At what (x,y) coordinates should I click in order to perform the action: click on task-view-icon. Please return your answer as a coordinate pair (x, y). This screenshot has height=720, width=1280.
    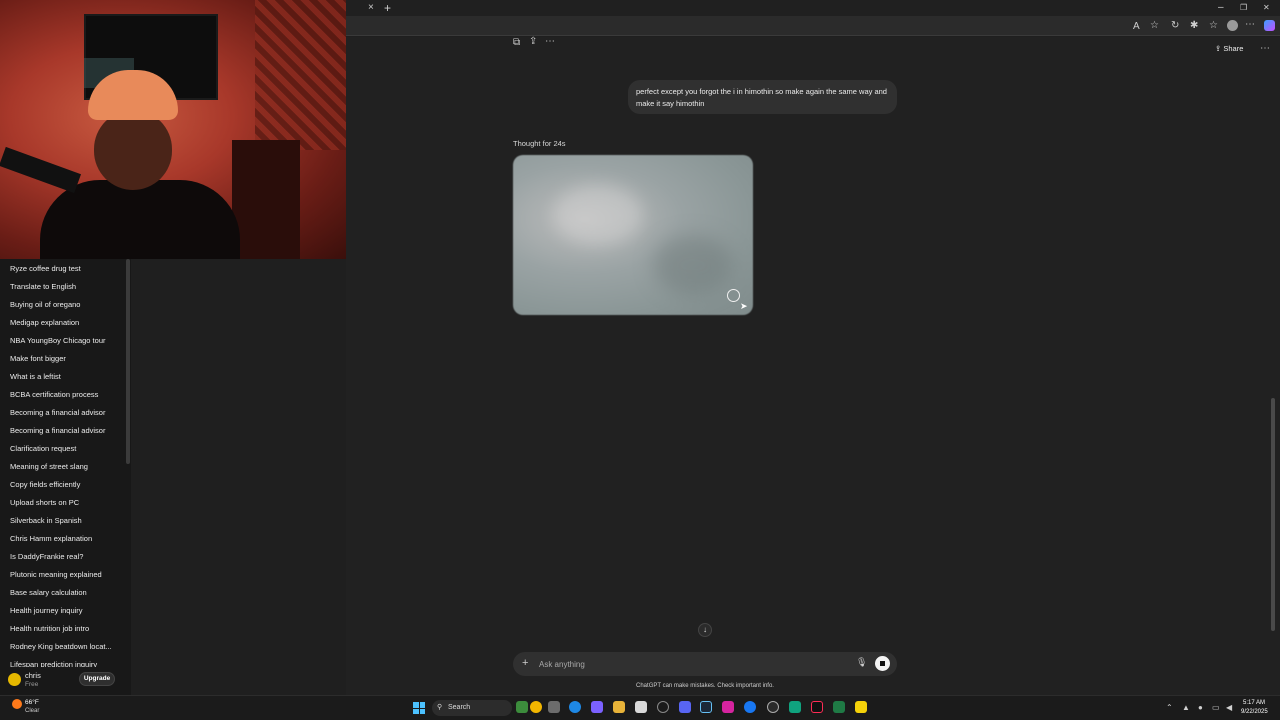
    Looking at the image, I should click on (554, 707).